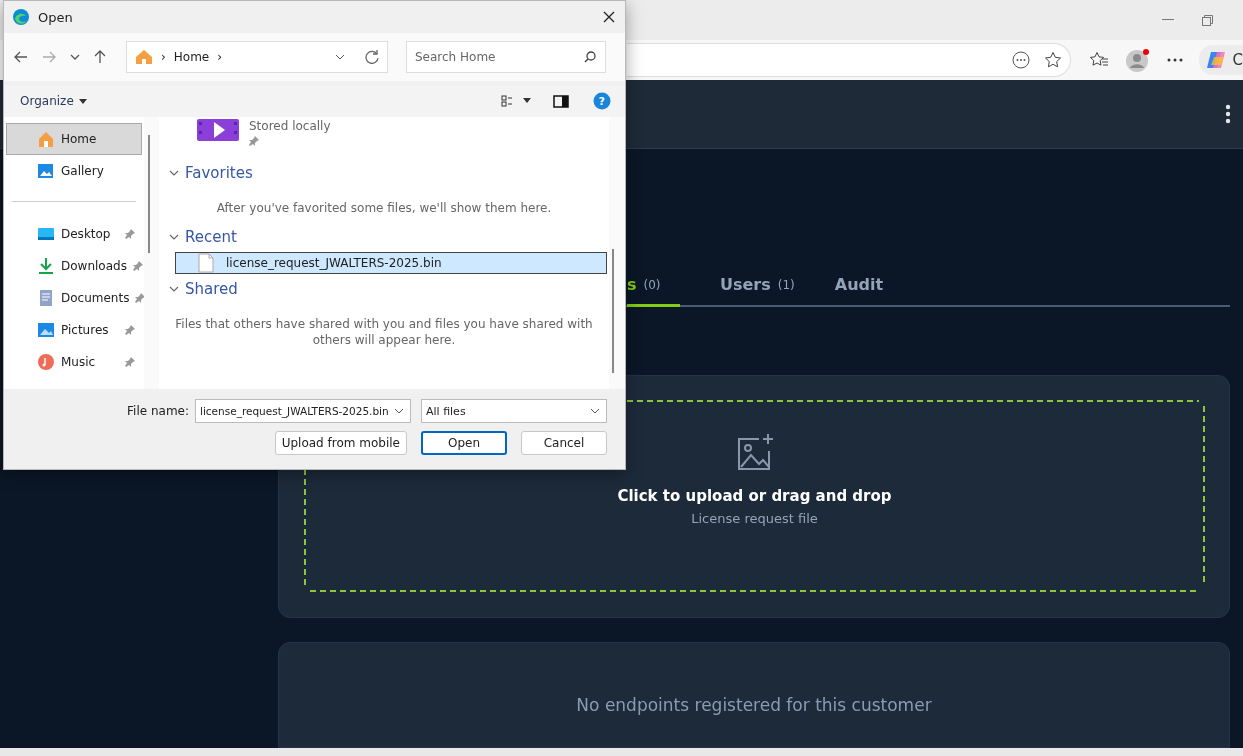 This screenshot has width=1243, height=756. Describe the element at coordinates (1174, 60) in the screenshot. I see `more-icon` at that location.